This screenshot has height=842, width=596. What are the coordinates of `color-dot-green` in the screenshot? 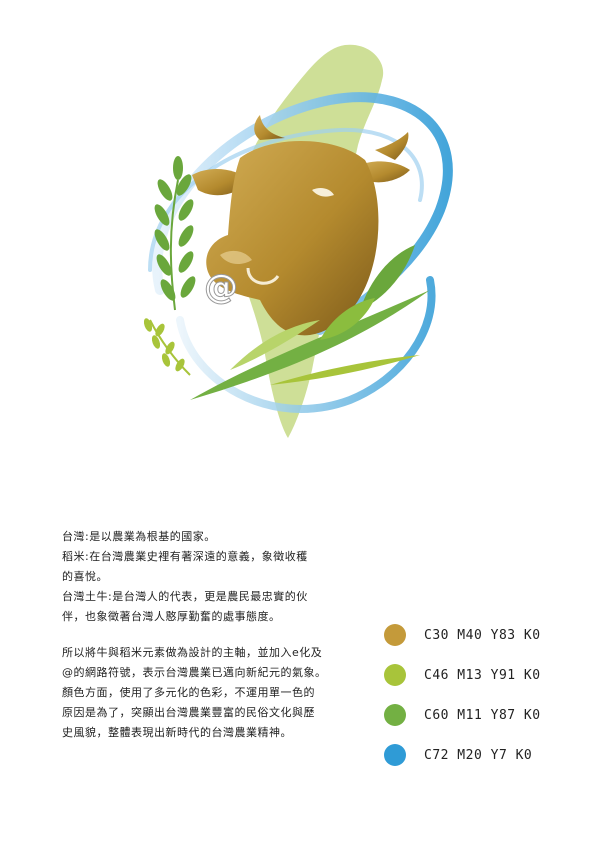 It's located at (395, 715).